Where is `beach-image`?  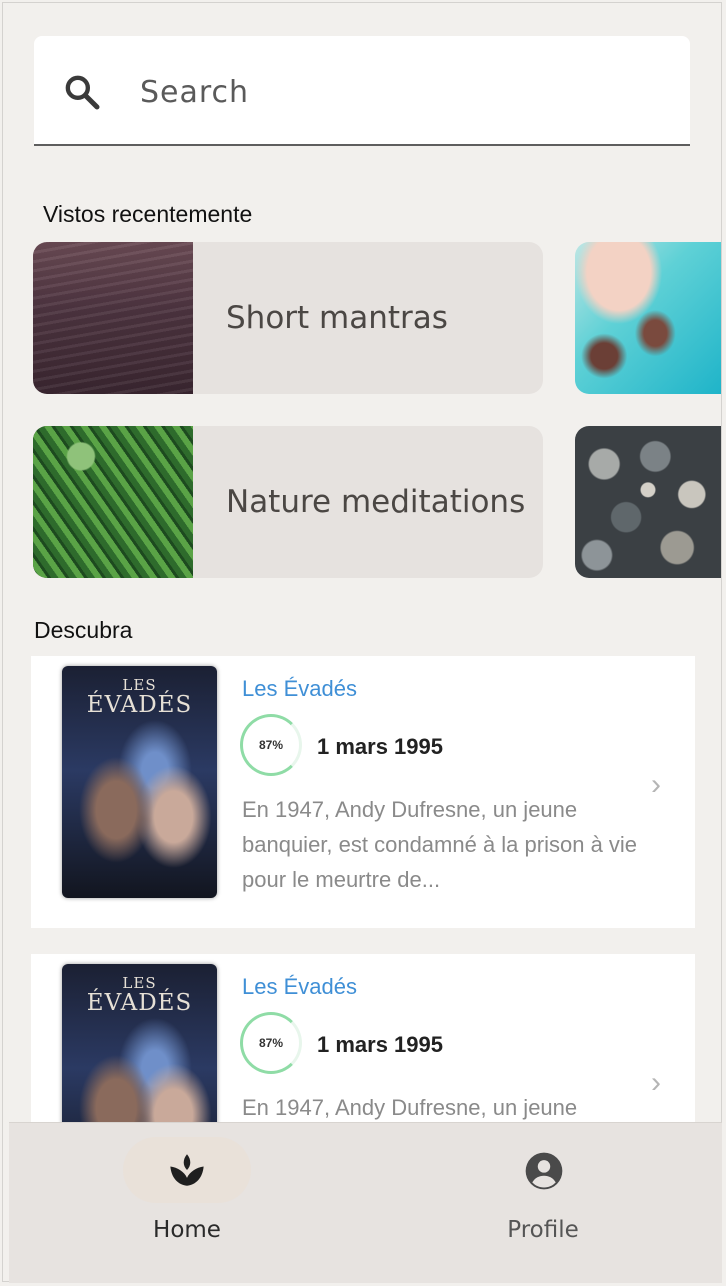 beach-image is located at coordinates (648, 318).